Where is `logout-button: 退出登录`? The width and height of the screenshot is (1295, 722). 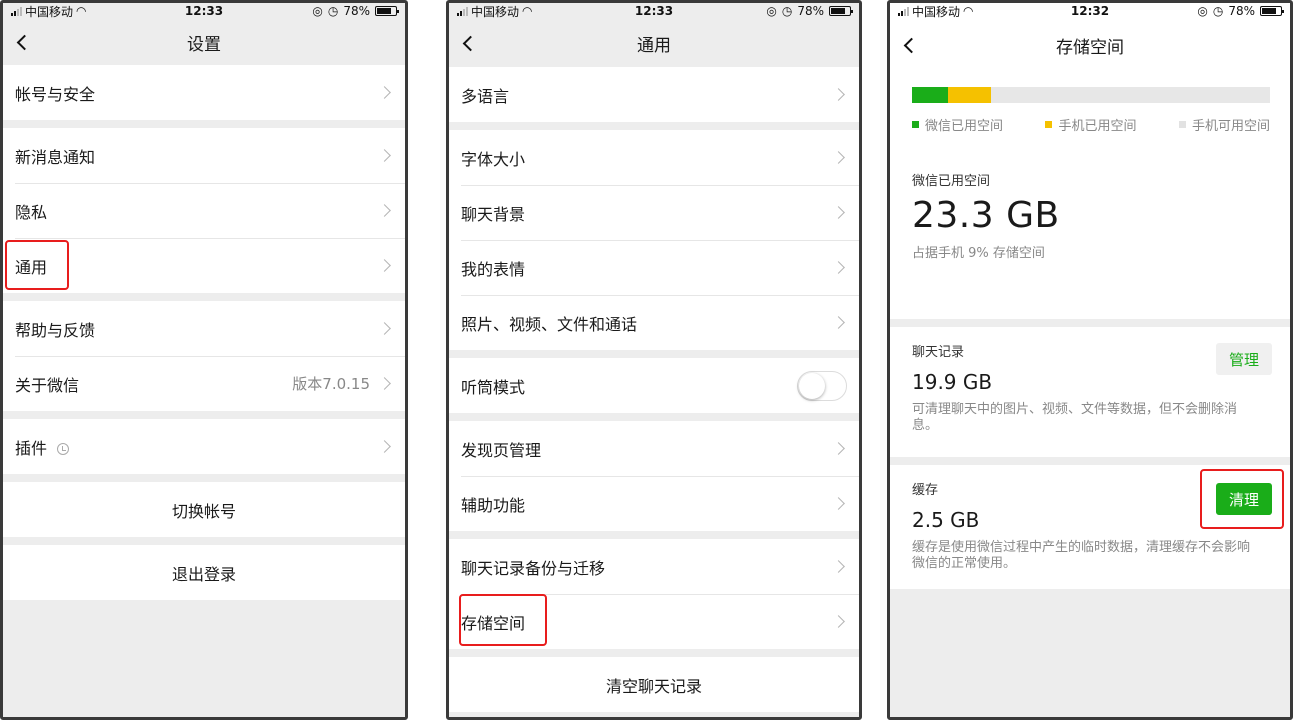
logout-button: 退出登录 is located at coordinates (204, 572).